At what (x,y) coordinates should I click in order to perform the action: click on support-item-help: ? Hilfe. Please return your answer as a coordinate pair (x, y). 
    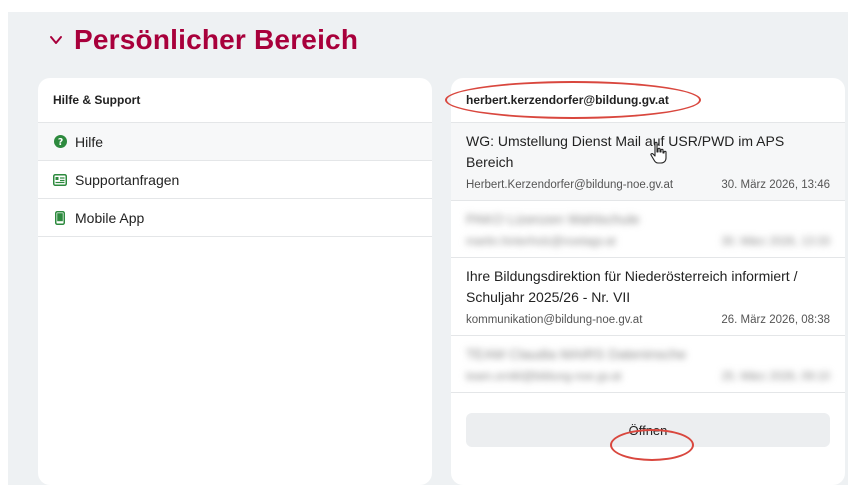
    Looking at the image, I should click on (235, 142).